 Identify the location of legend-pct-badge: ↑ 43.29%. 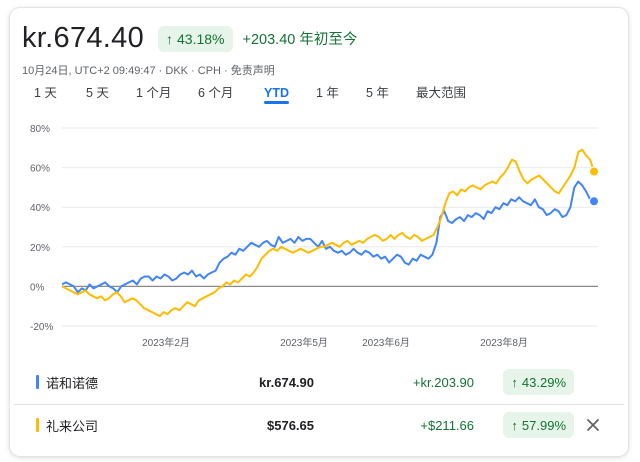
(538, 382).